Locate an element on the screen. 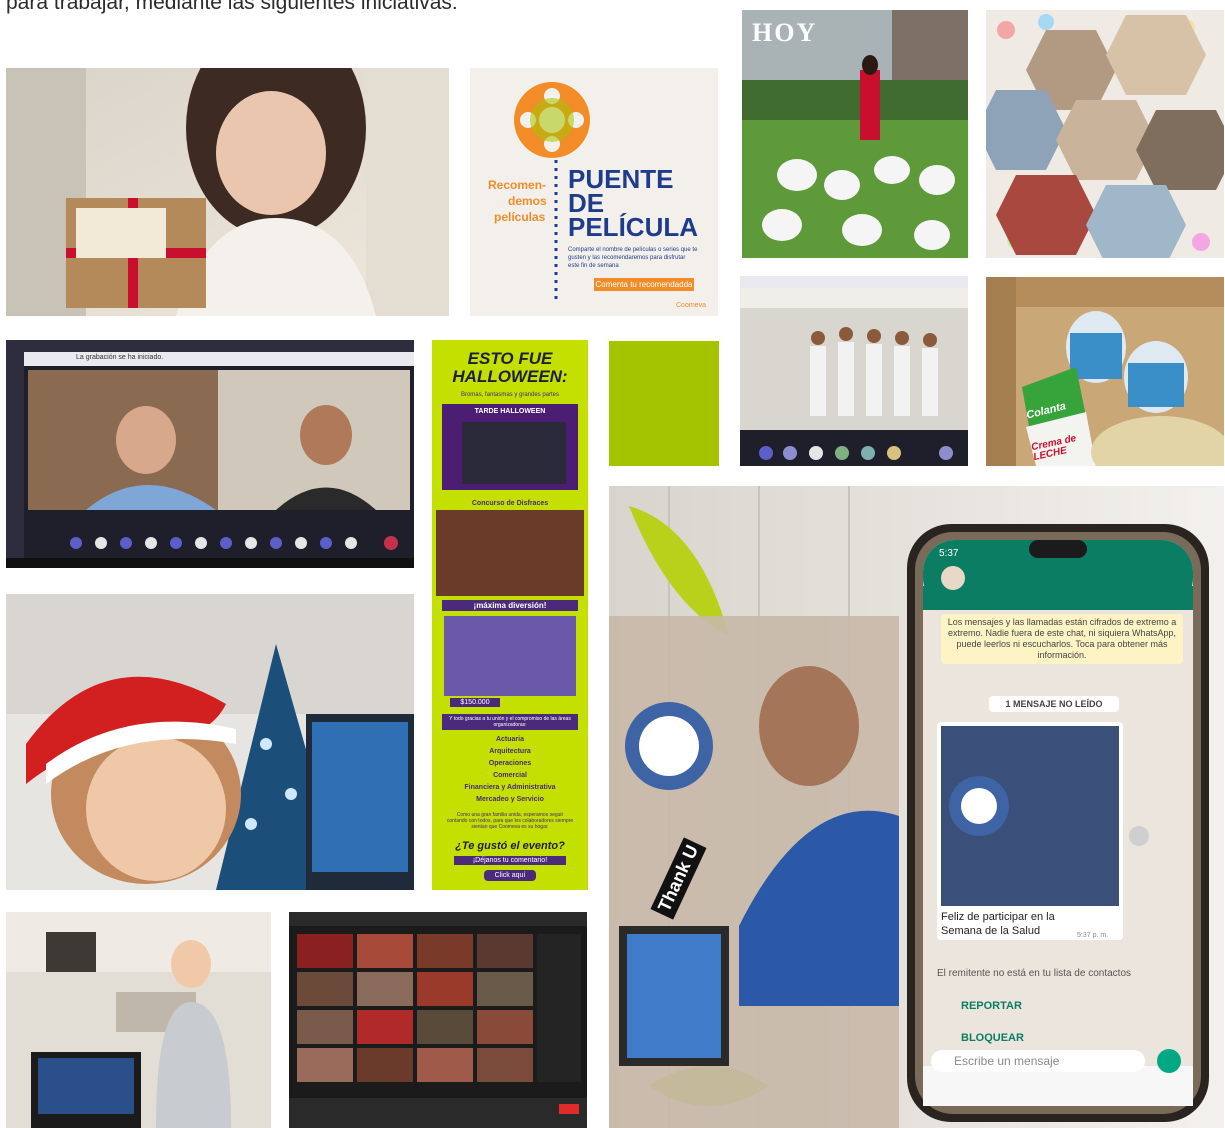 The width and height of the screenshot is (1225, 1128). screenshot-video-call: La grabación se ha iniciado. is located at coordinates (210, 454).